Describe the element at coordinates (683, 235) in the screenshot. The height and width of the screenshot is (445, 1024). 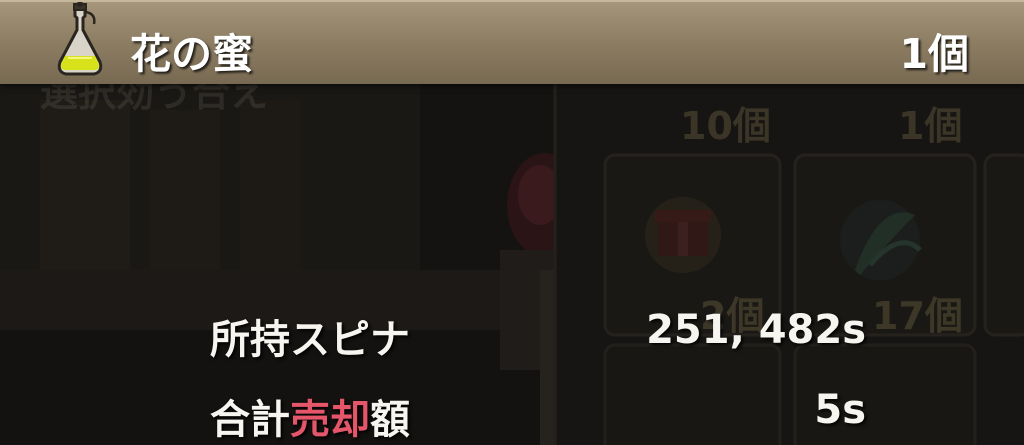
I see `gift-box-icon` at that location.